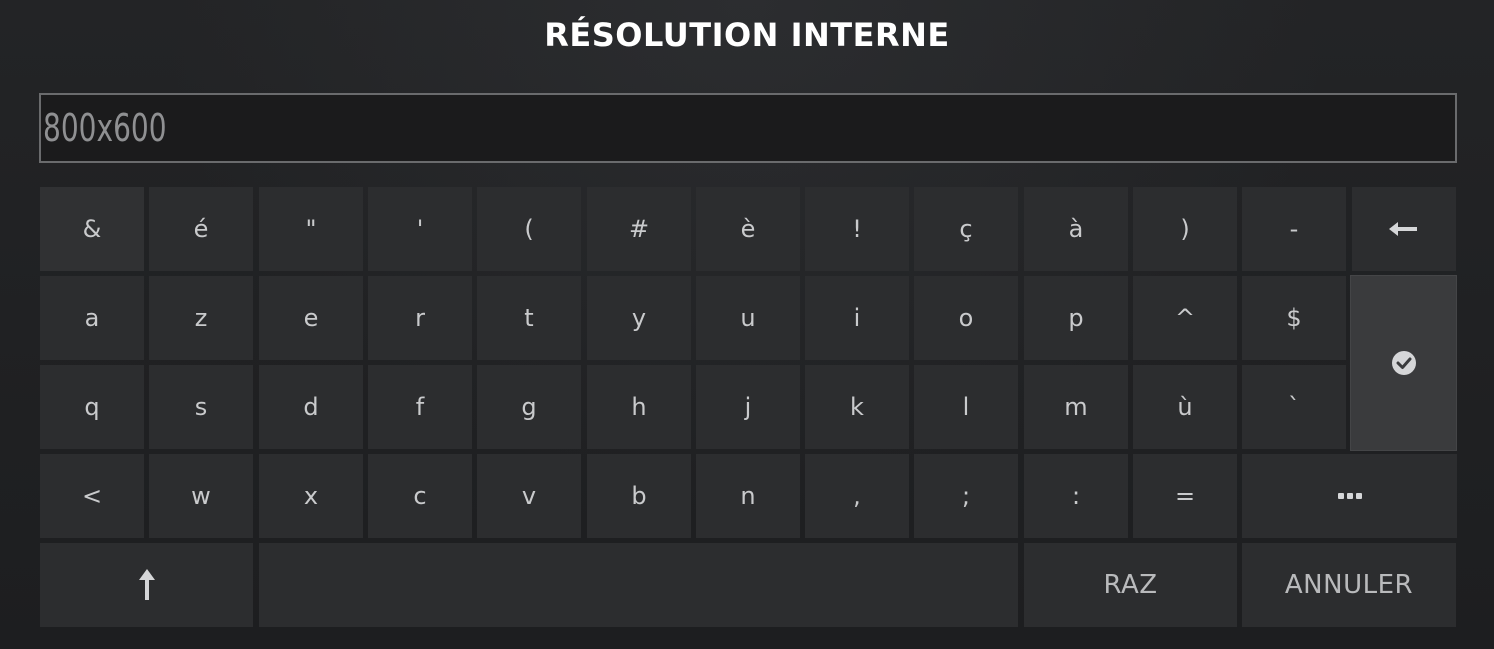  I want to click on key-label: h, so click(639, 407).